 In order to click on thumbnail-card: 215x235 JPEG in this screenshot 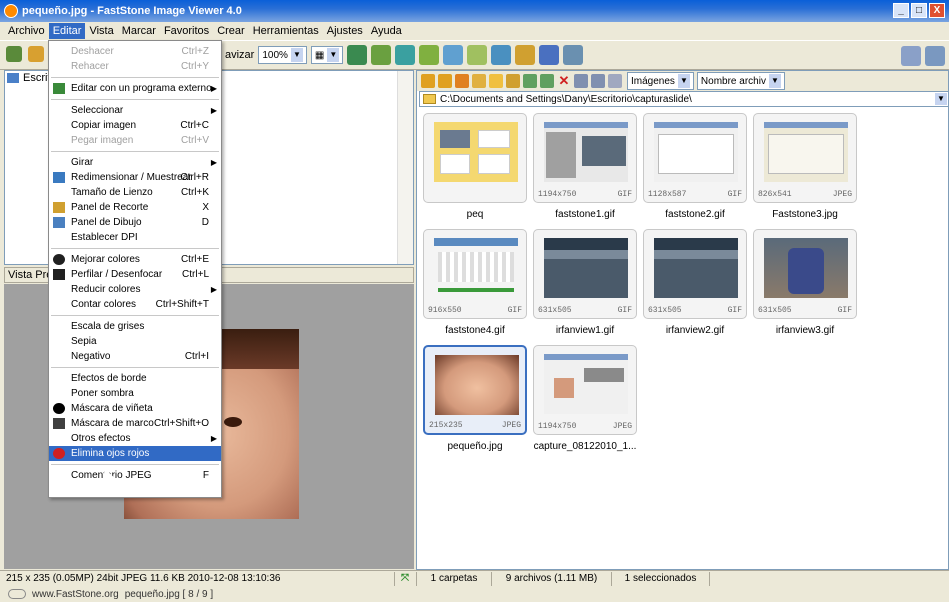, I will do `click(475, 390)`.